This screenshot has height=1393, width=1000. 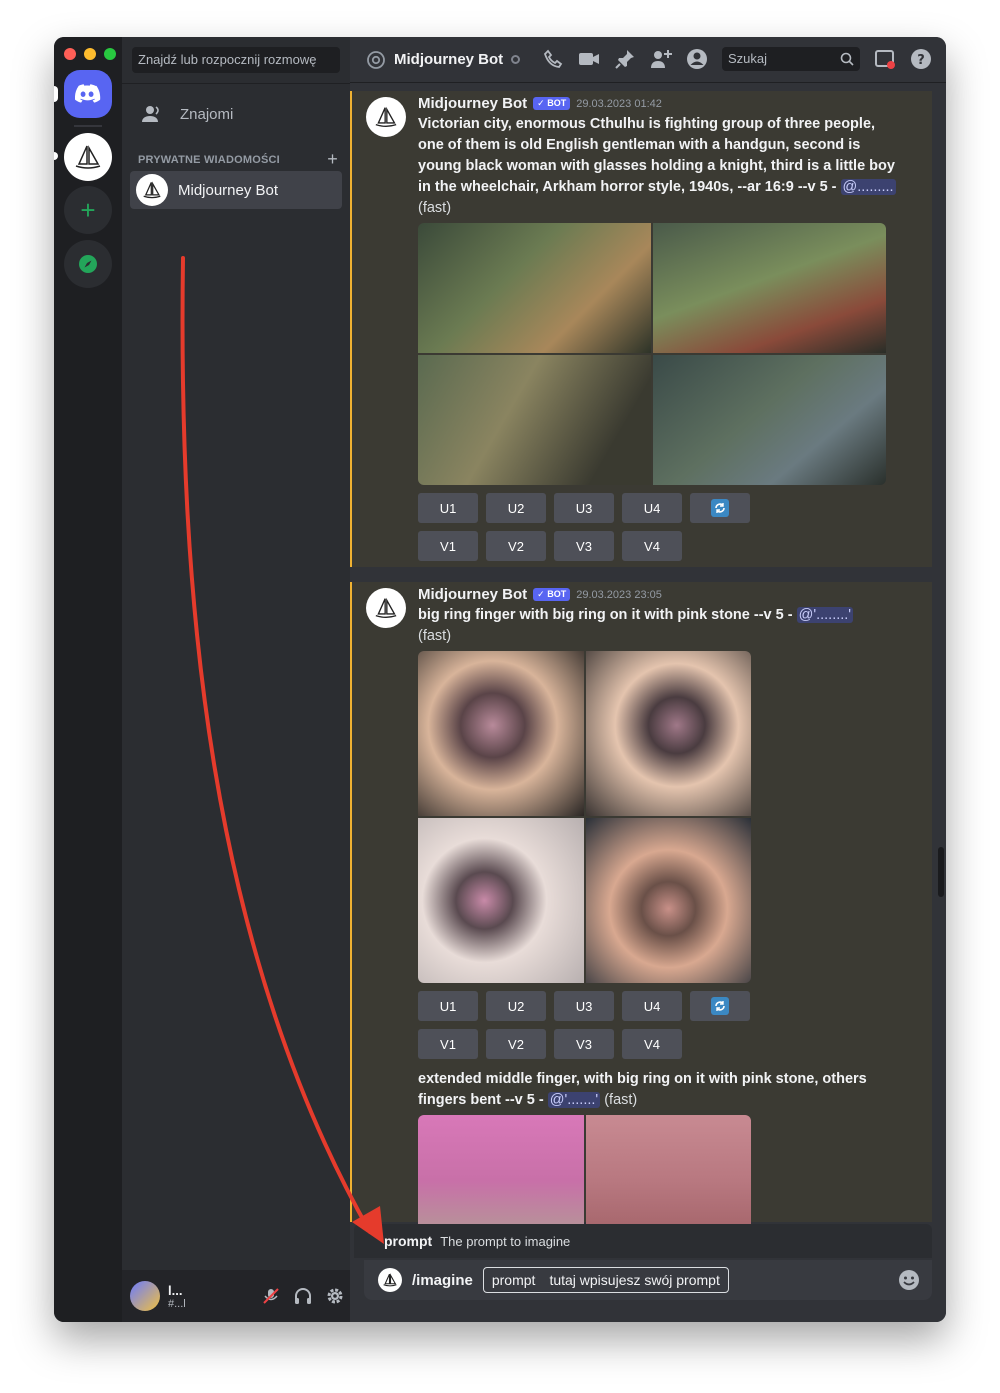 I want to click on dm-header-label: PRYWATNE WIADOMOŚCI, so click(x=209, y=159).